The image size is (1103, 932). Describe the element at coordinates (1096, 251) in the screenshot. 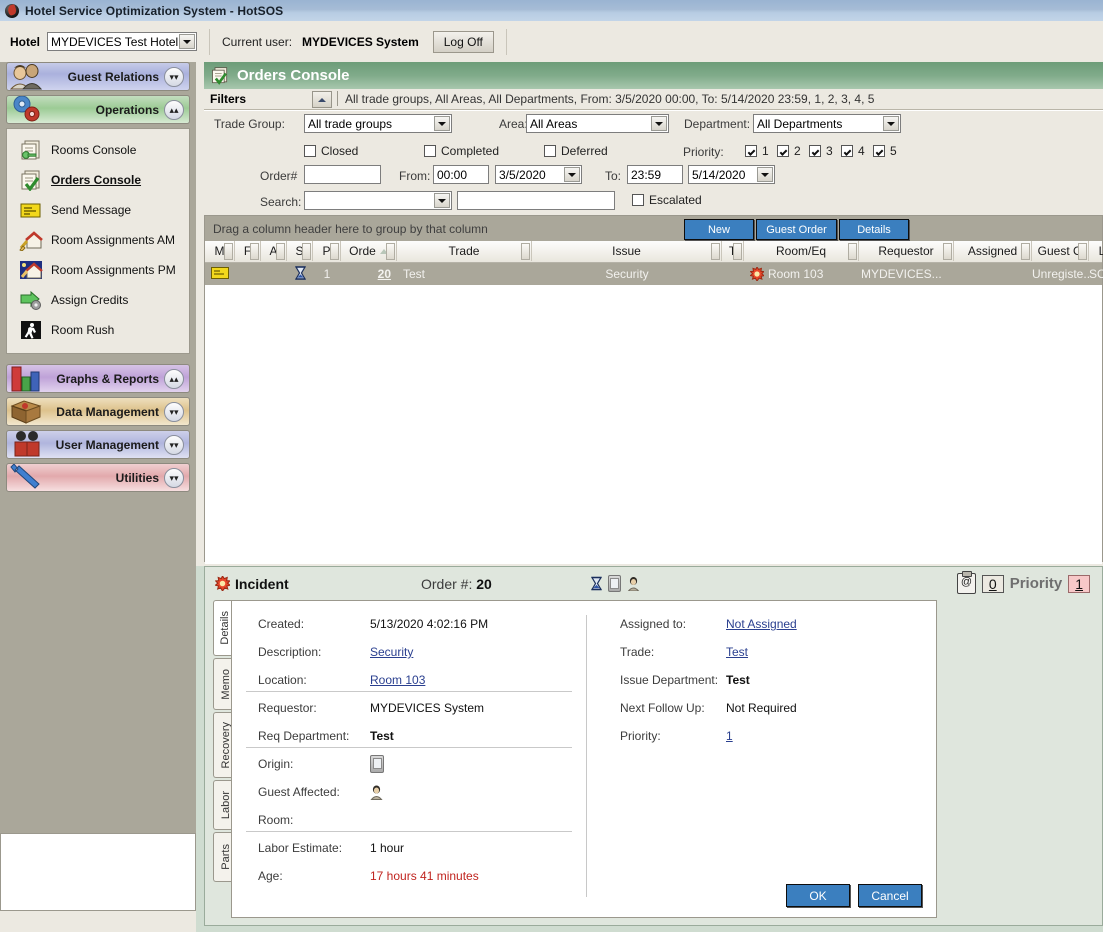

I see `column-header-last: Last` at that location.